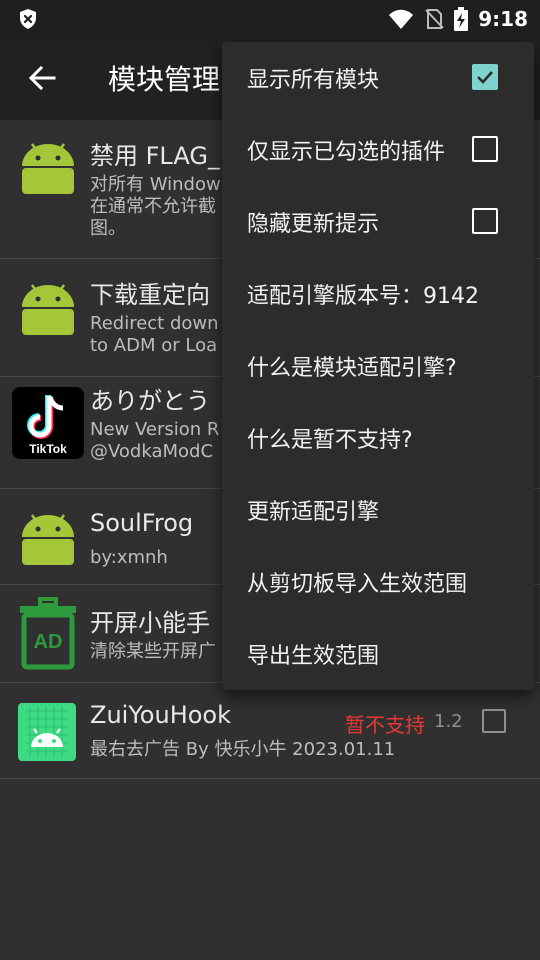  What do you see at coordinates (154, 334) in the screenshot?
I see `module-description: Redirect down to ADM or Loa` at bounding box center [154, 334].